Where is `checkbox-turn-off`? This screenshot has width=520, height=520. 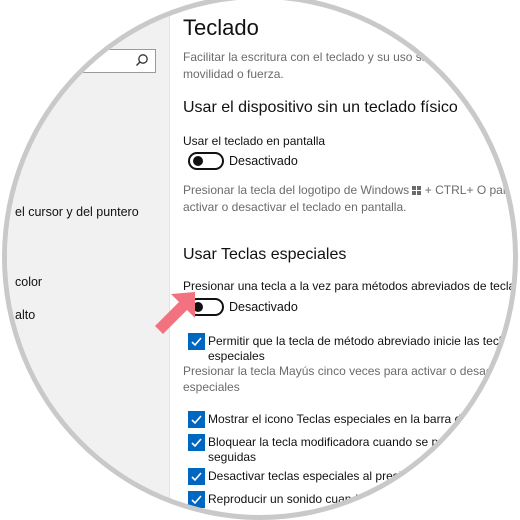 checkbox-turn-off is located at coordinates (196, 476).